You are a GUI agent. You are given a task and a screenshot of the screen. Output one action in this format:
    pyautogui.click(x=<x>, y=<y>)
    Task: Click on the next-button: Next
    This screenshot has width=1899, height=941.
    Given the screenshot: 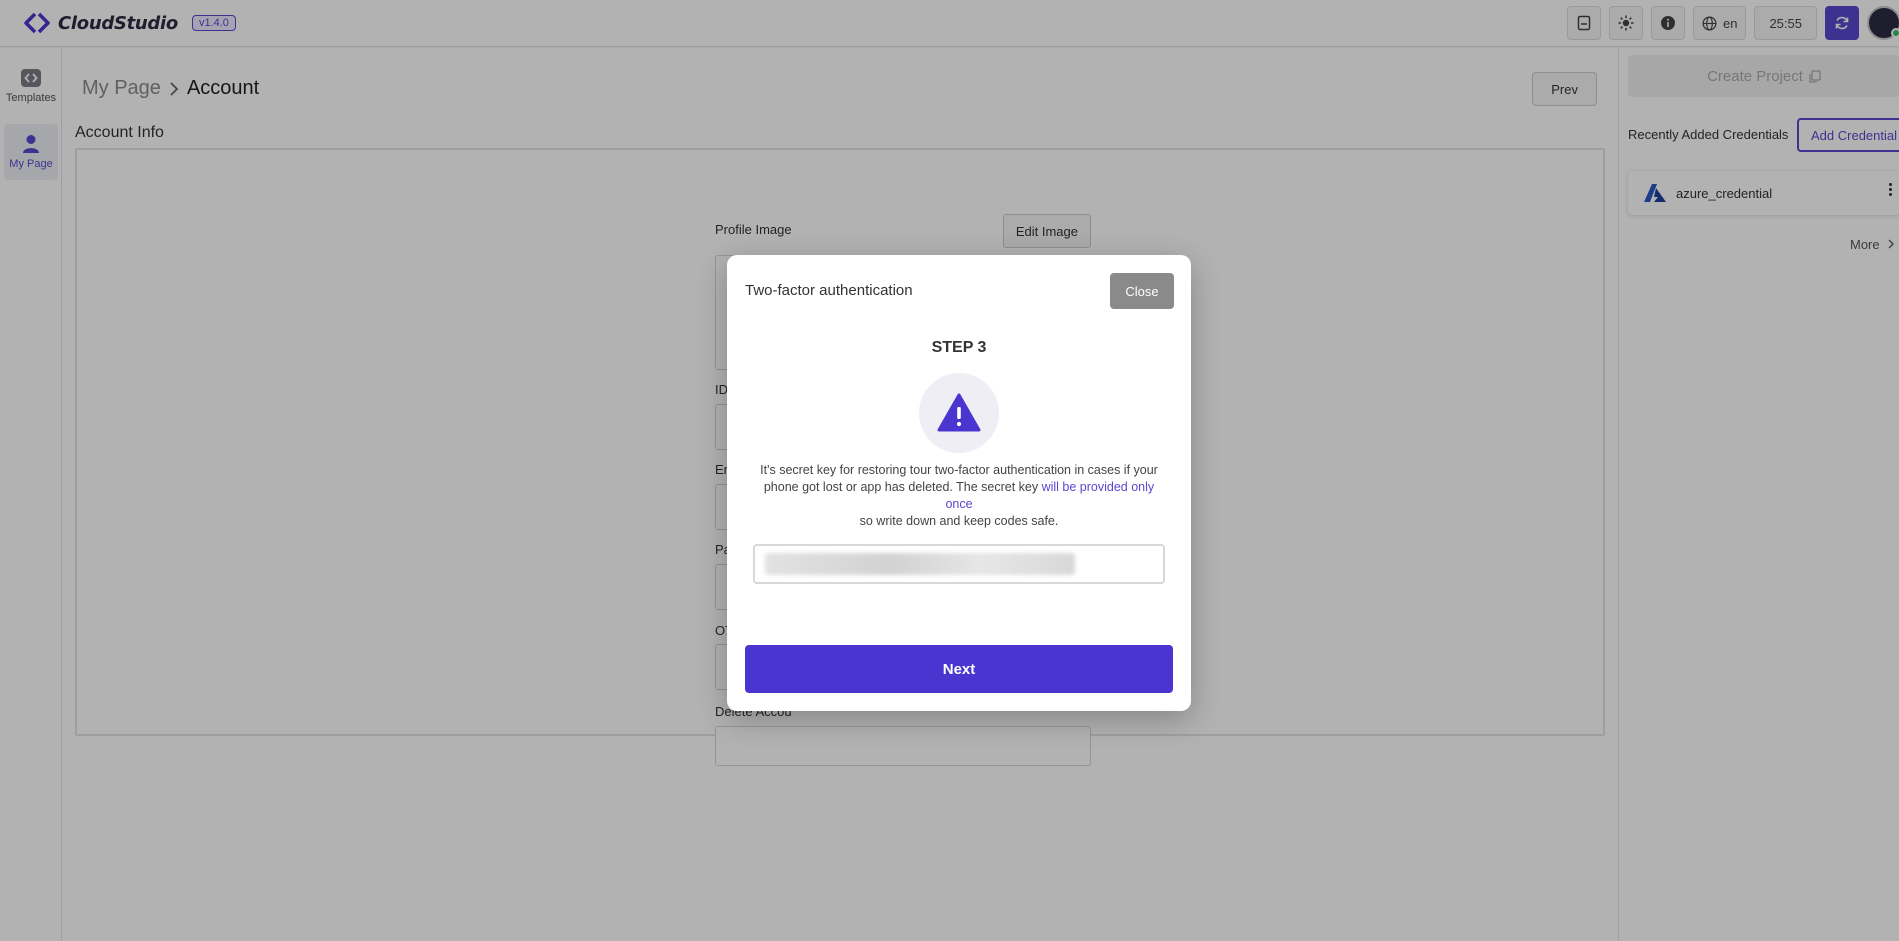 What is the action you would take?
    pyautogui.click(x=959, y=669)
    